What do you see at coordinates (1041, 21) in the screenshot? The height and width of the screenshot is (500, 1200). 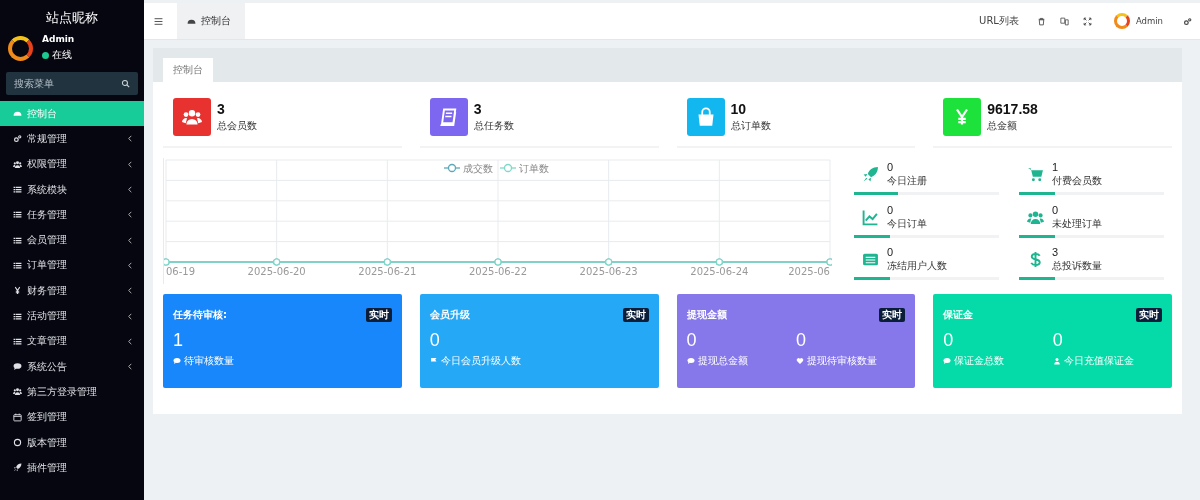 I see `trash-icon` at bounding box center [1041, 21].